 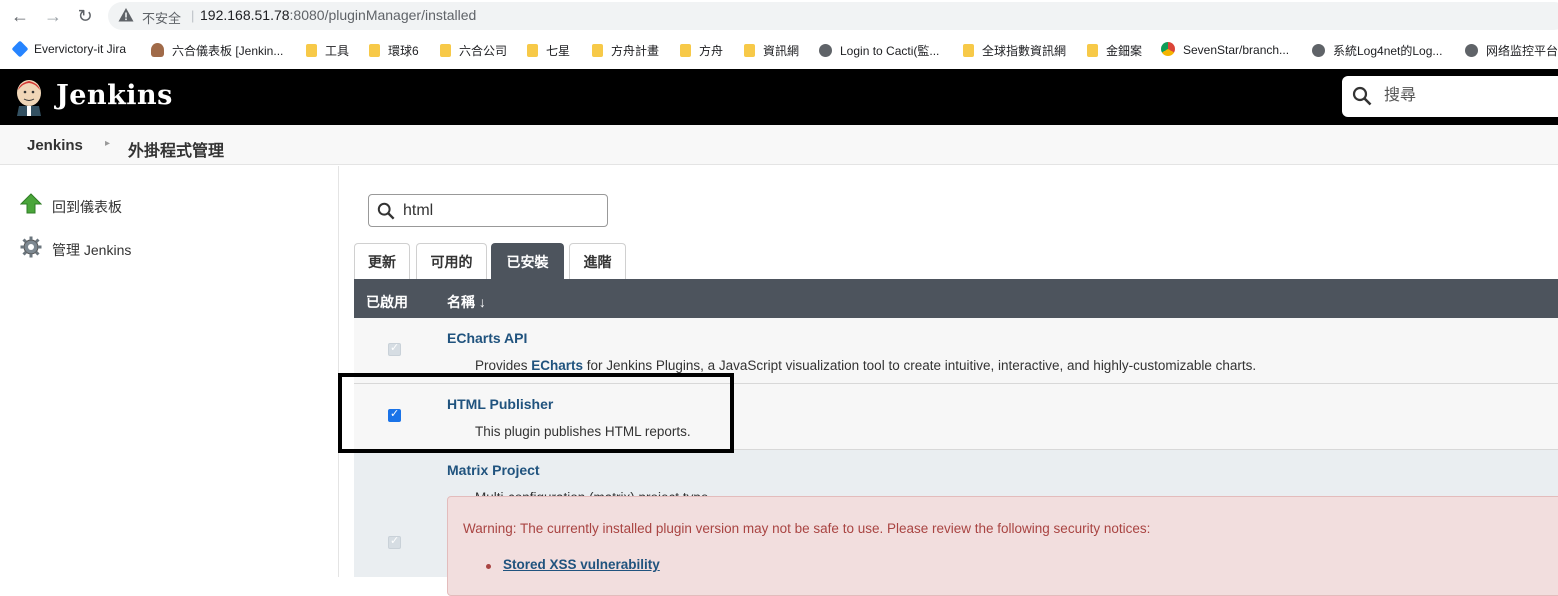 What do you see at coordinates (162, 18) in the screenshot?
I see `insecure-label: 不安全` at bounding box center [162, 18].